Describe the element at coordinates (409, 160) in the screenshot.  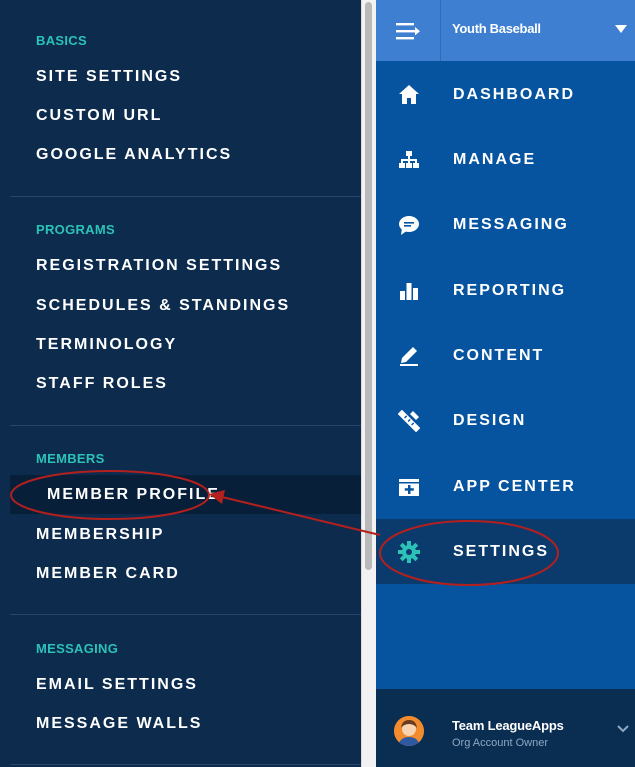
I see `org-chart-icon` at that location.